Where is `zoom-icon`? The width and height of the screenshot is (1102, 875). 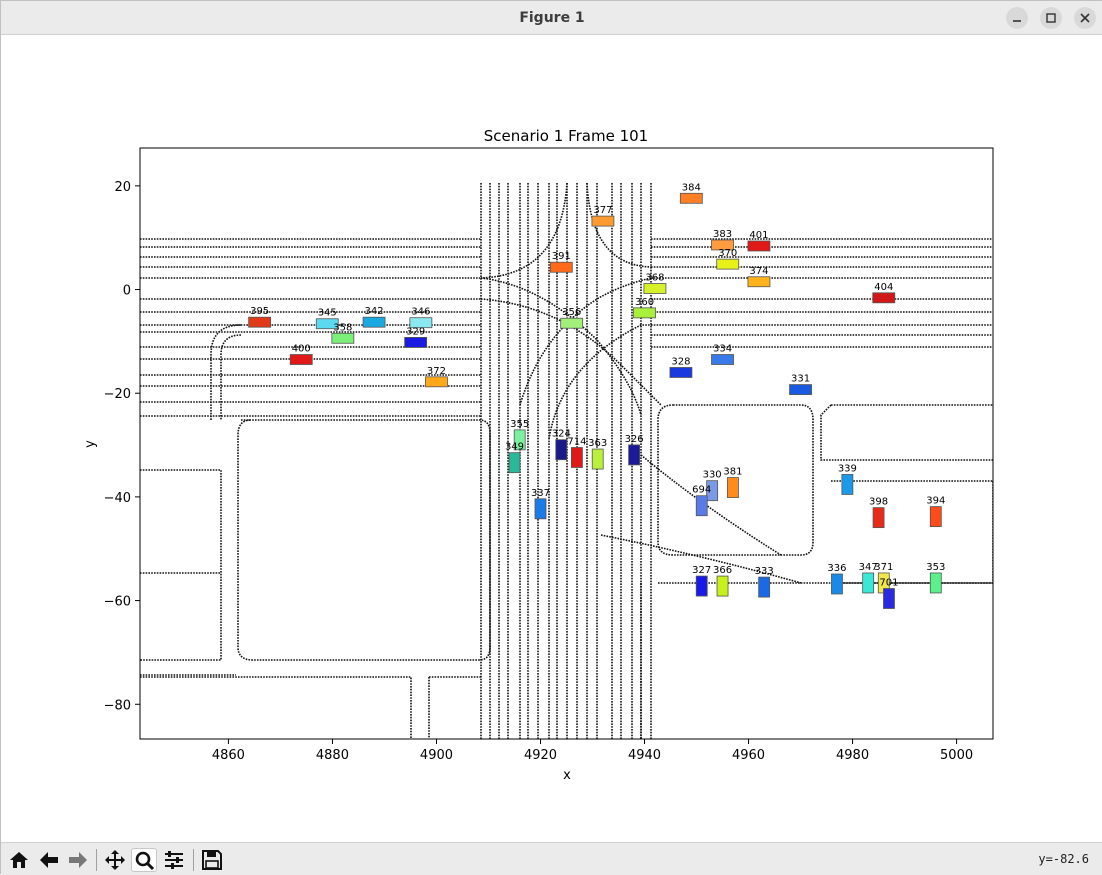
zoom-icon is located at coordinates (145, 861).